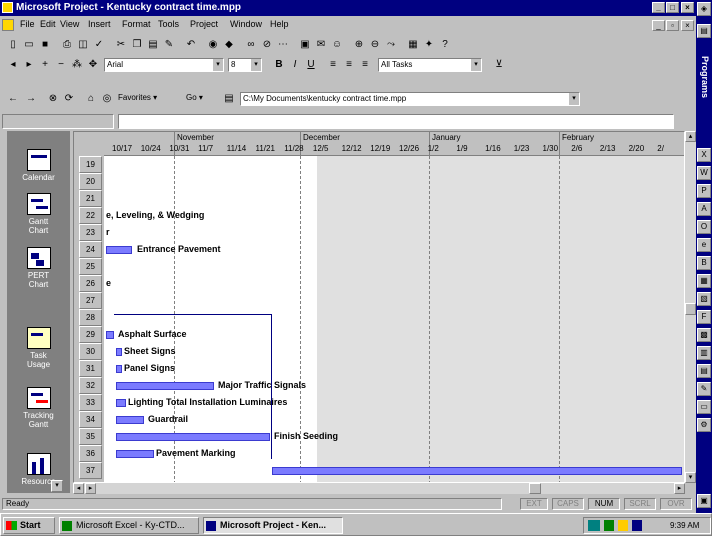  I want to click on scroll-down-icon: ▾, so click(690, 477).